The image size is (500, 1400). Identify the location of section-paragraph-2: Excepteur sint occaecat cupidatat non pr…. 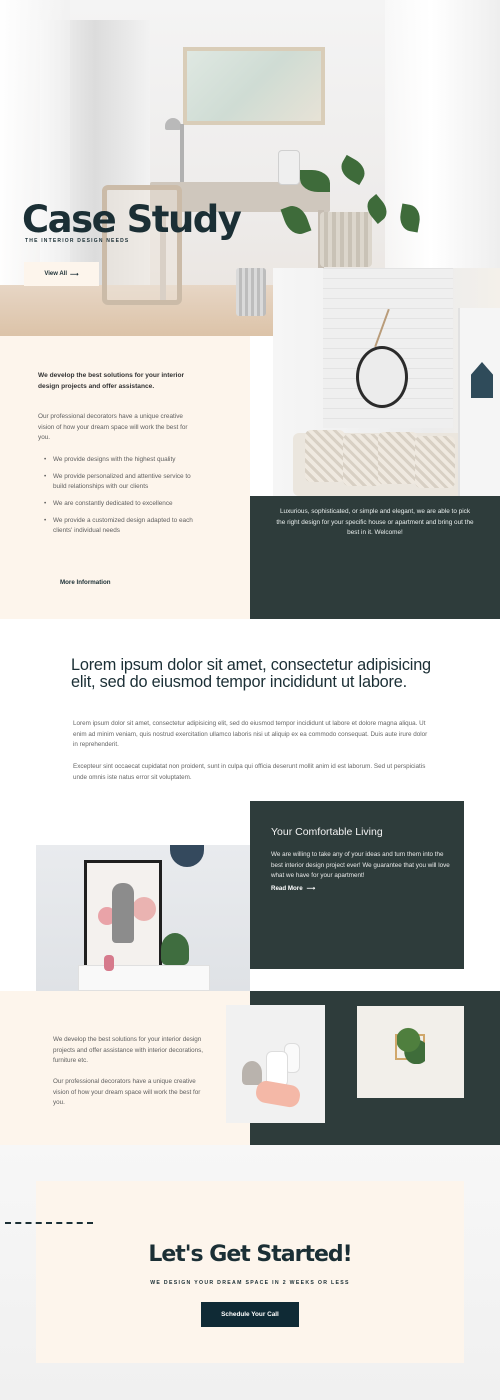
(249, 772).